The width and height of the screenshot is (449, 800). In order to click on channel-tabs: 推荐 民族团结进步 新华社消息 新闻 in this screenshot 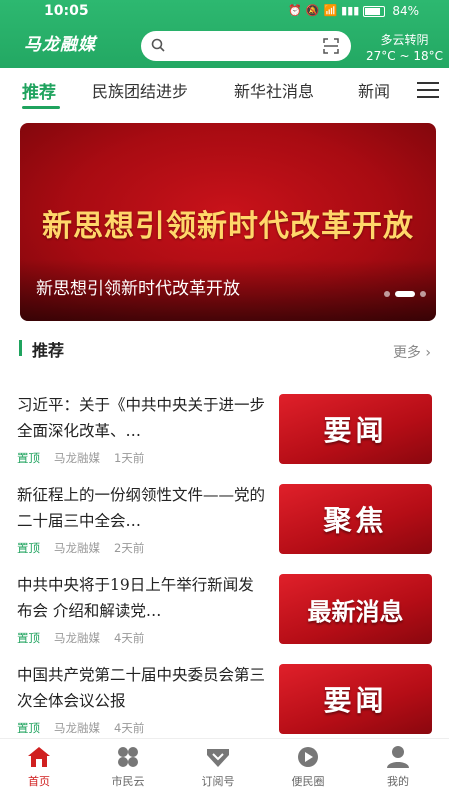, I will do `click(224, 90)`.